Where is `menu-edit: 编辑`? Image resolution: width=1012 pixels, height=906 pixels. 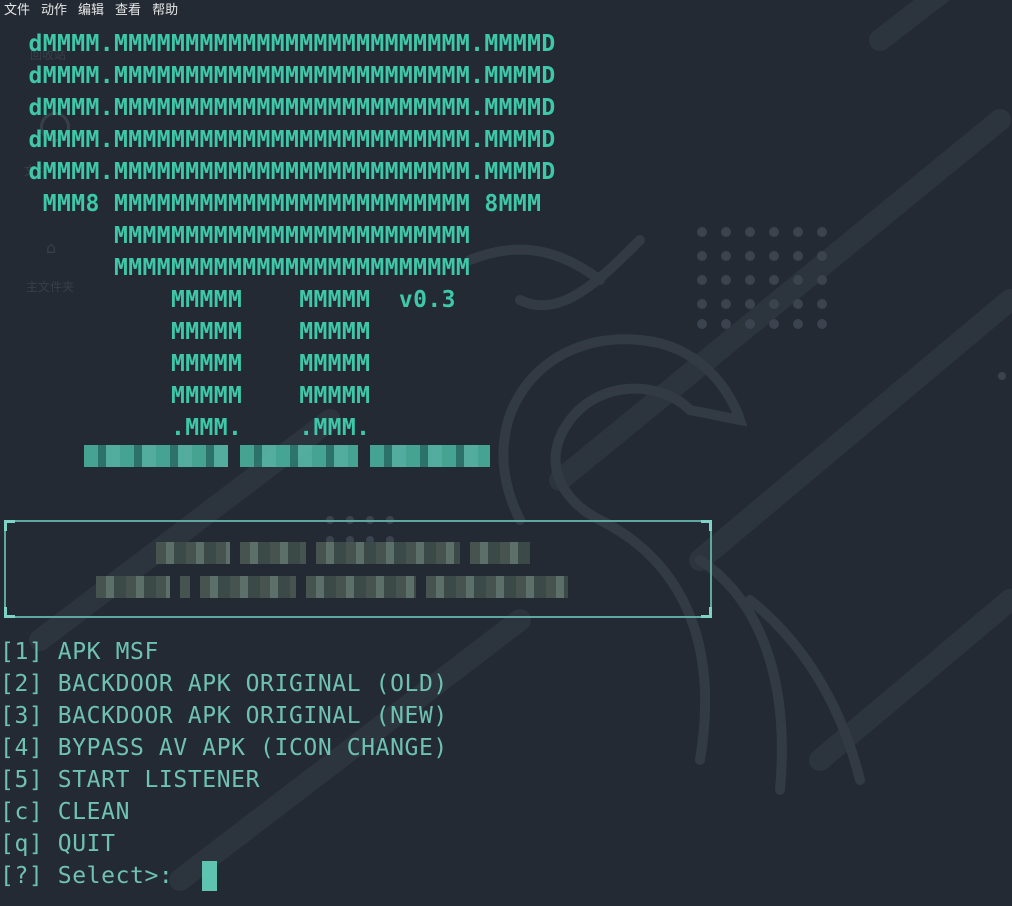 menu-edit: 编辑 is located at coordinates (92, 11).